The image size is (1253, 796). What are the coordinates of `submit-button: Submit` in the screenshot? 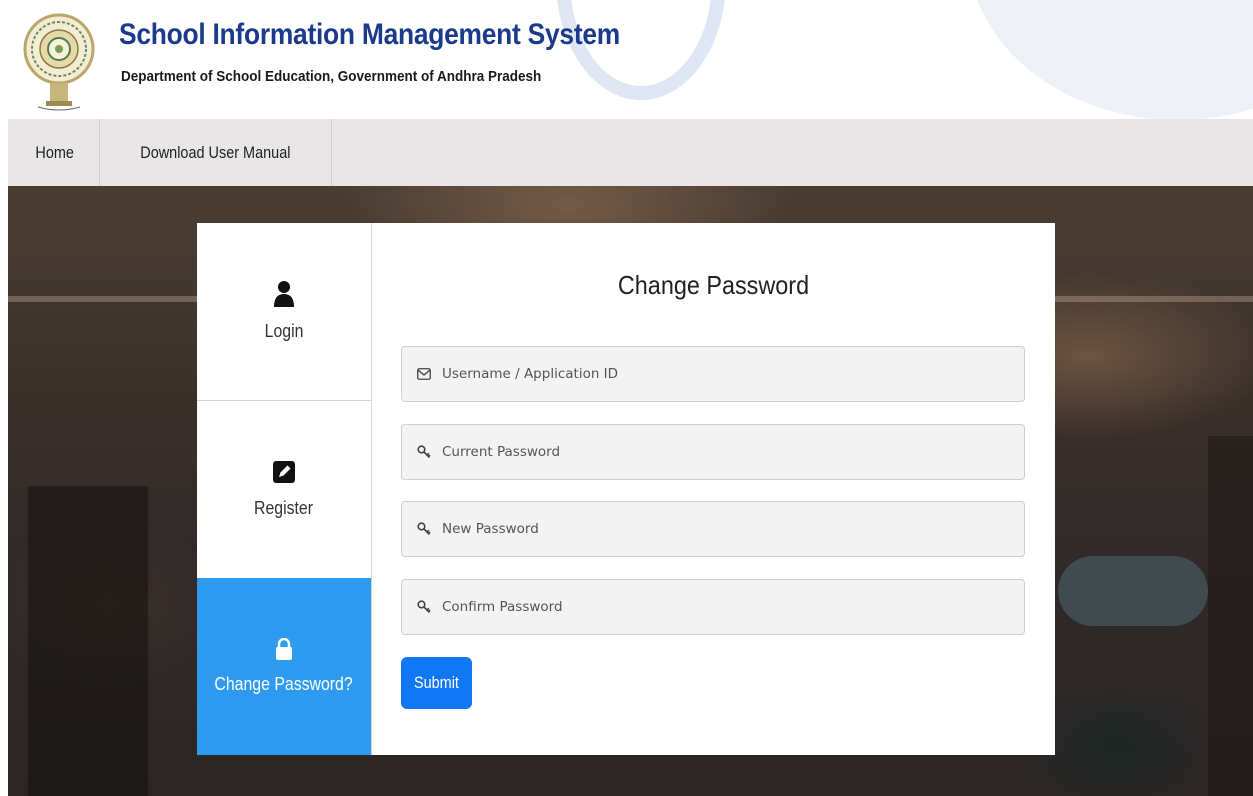 It's located at (436, 683).